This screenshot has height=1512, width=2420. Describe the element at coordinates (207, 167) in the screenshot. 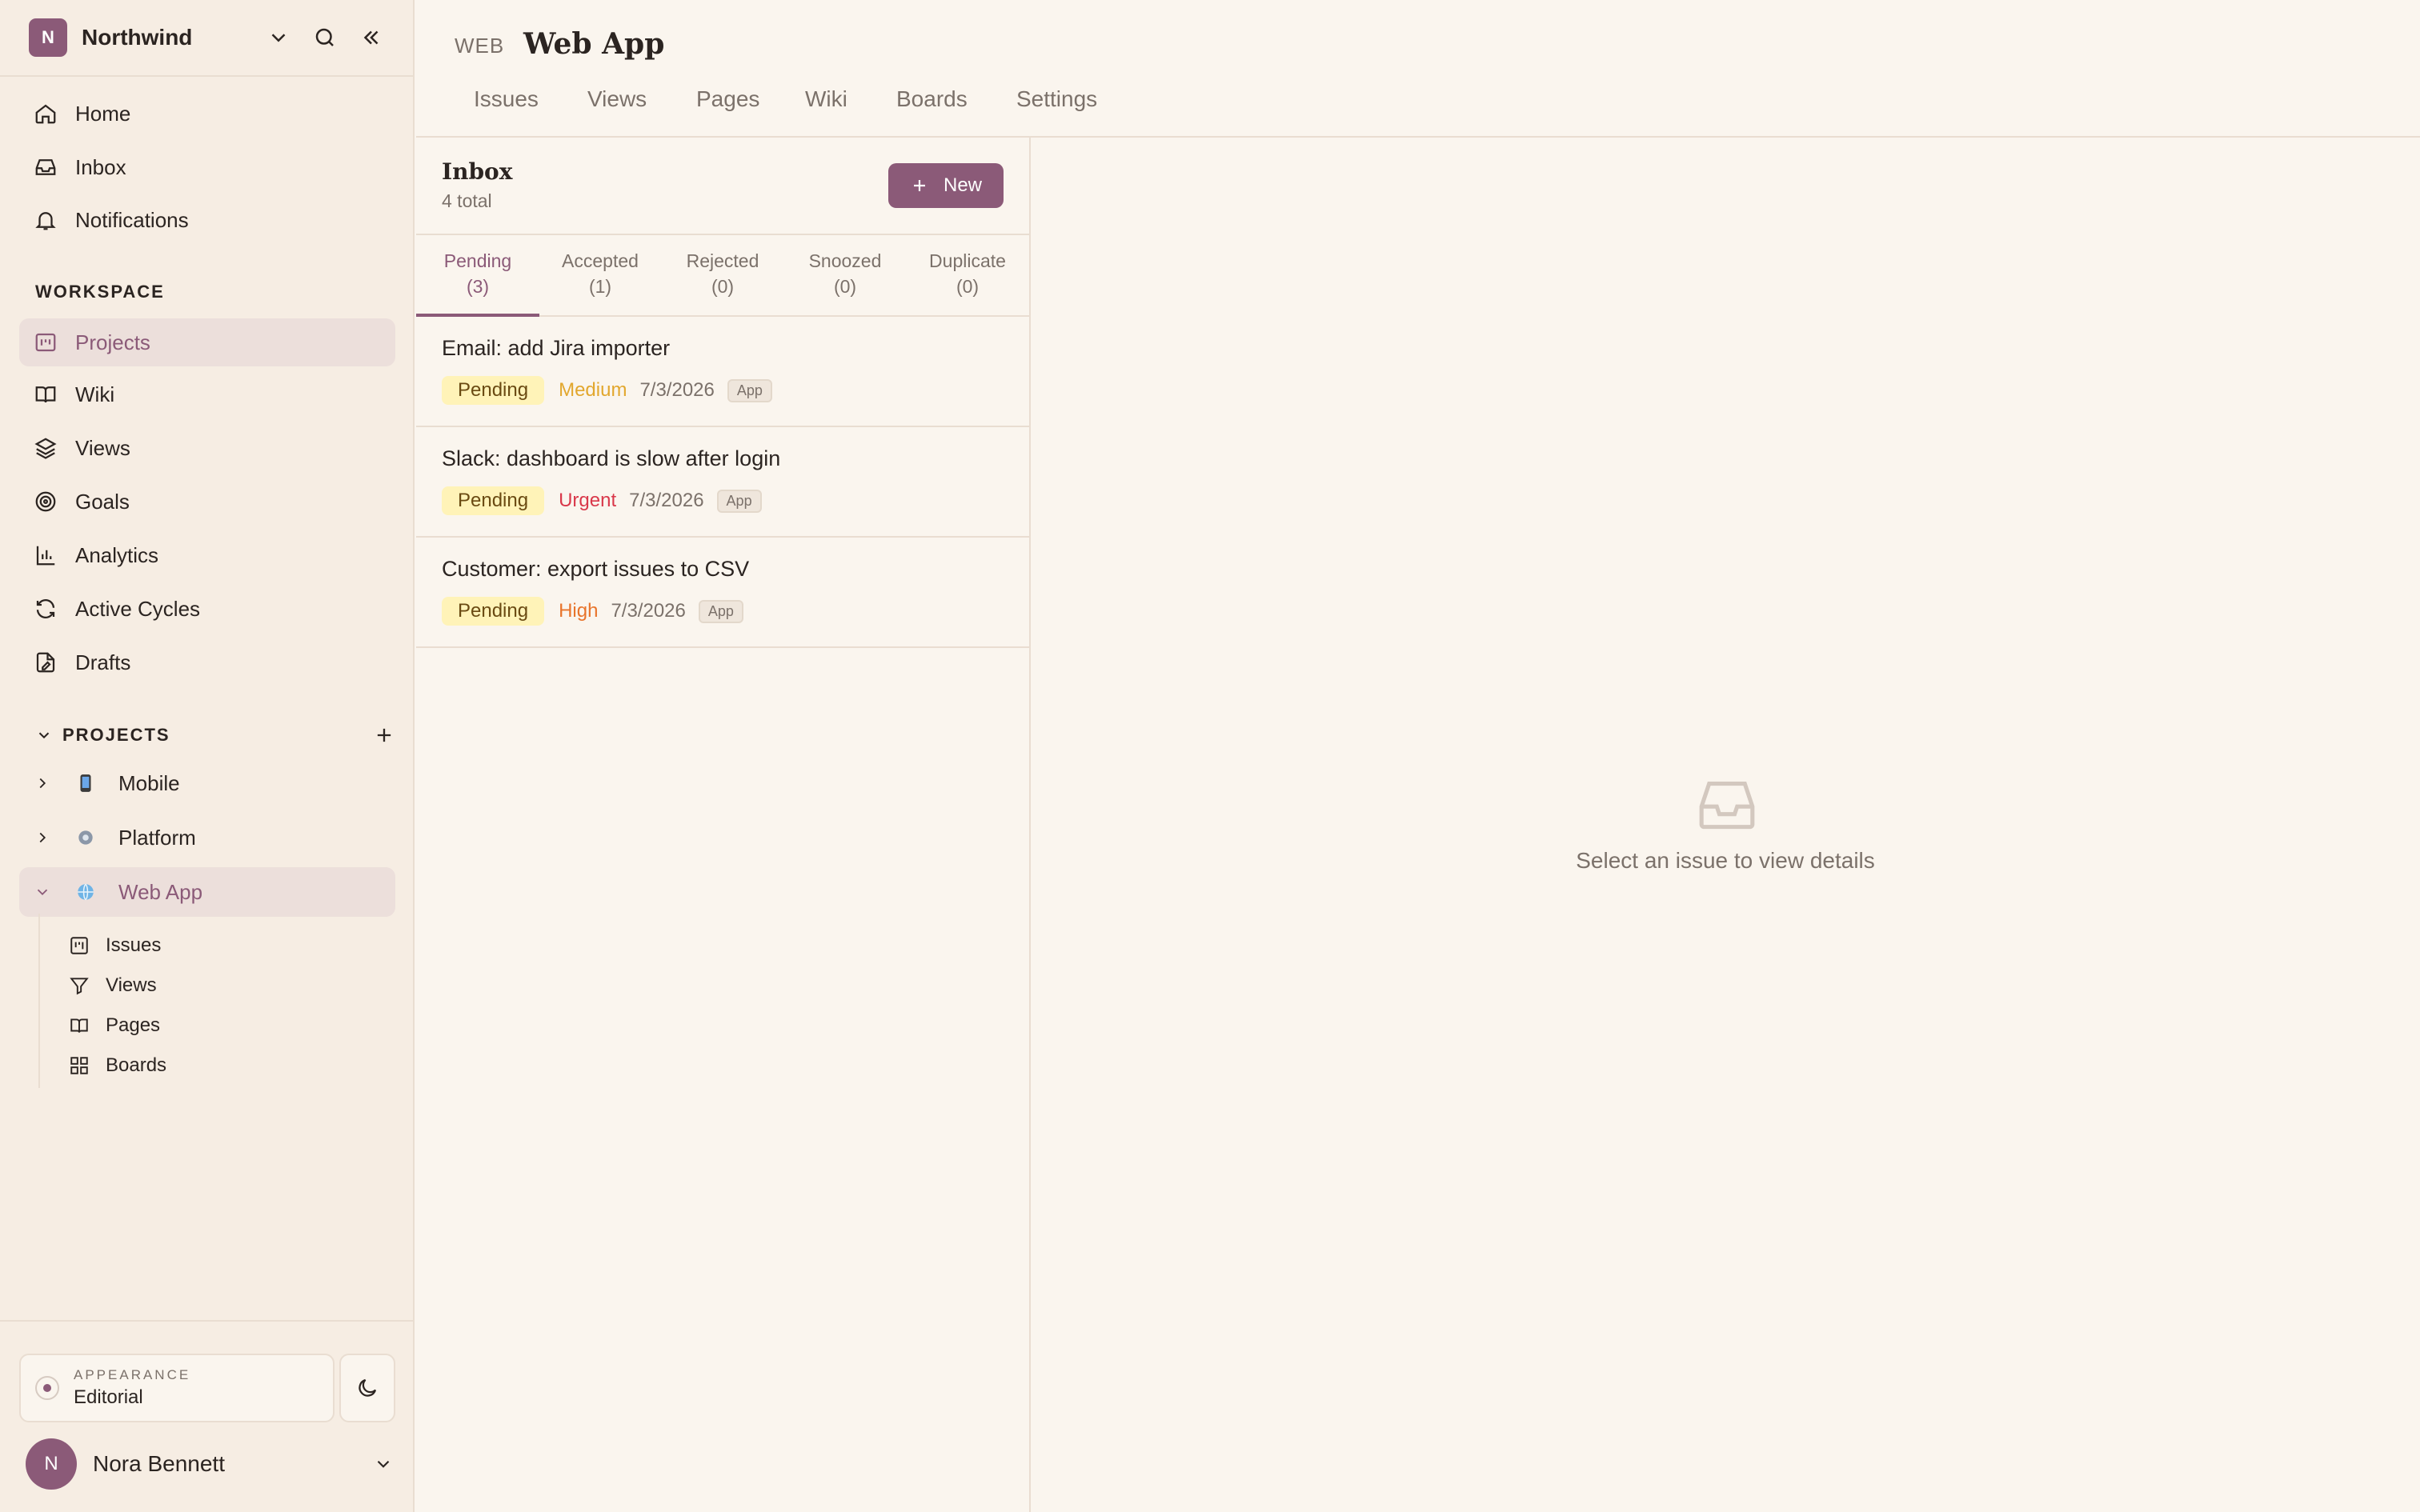

I see `nav-inbox: Inbox` at that location.